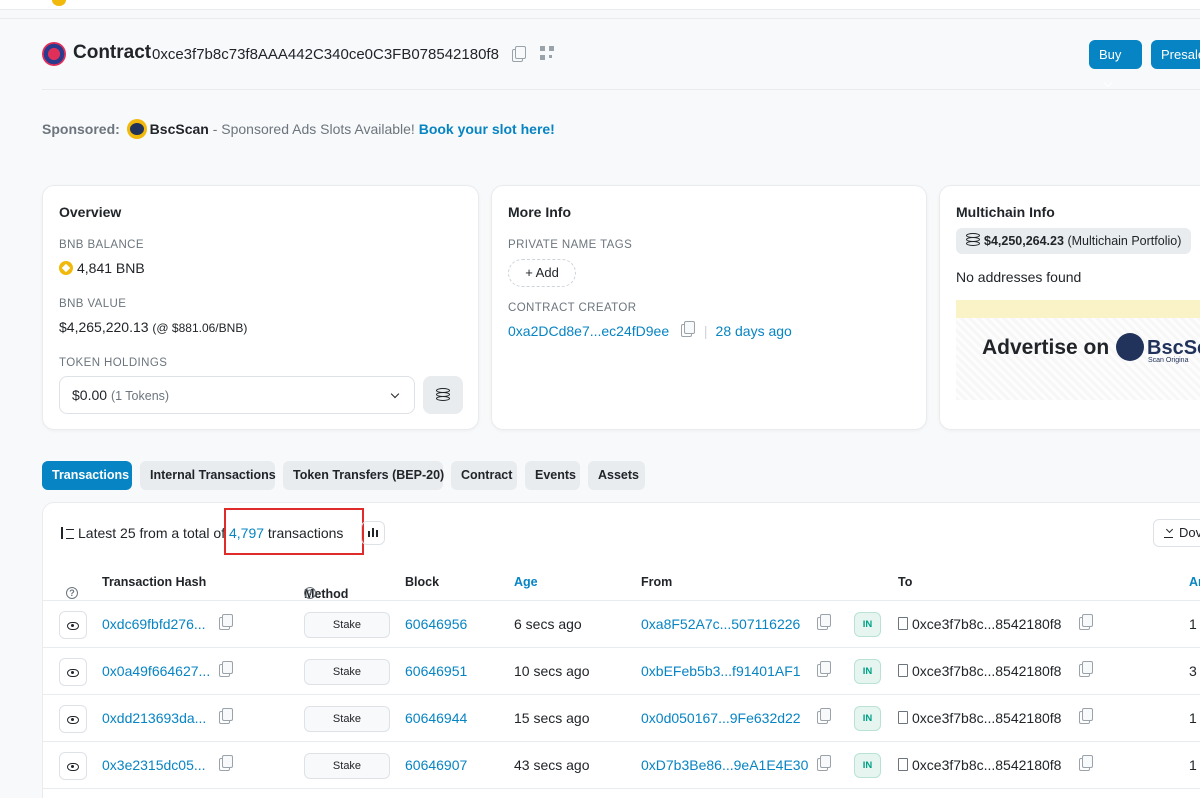  I want to click on col-from: From, so click(657, 582).